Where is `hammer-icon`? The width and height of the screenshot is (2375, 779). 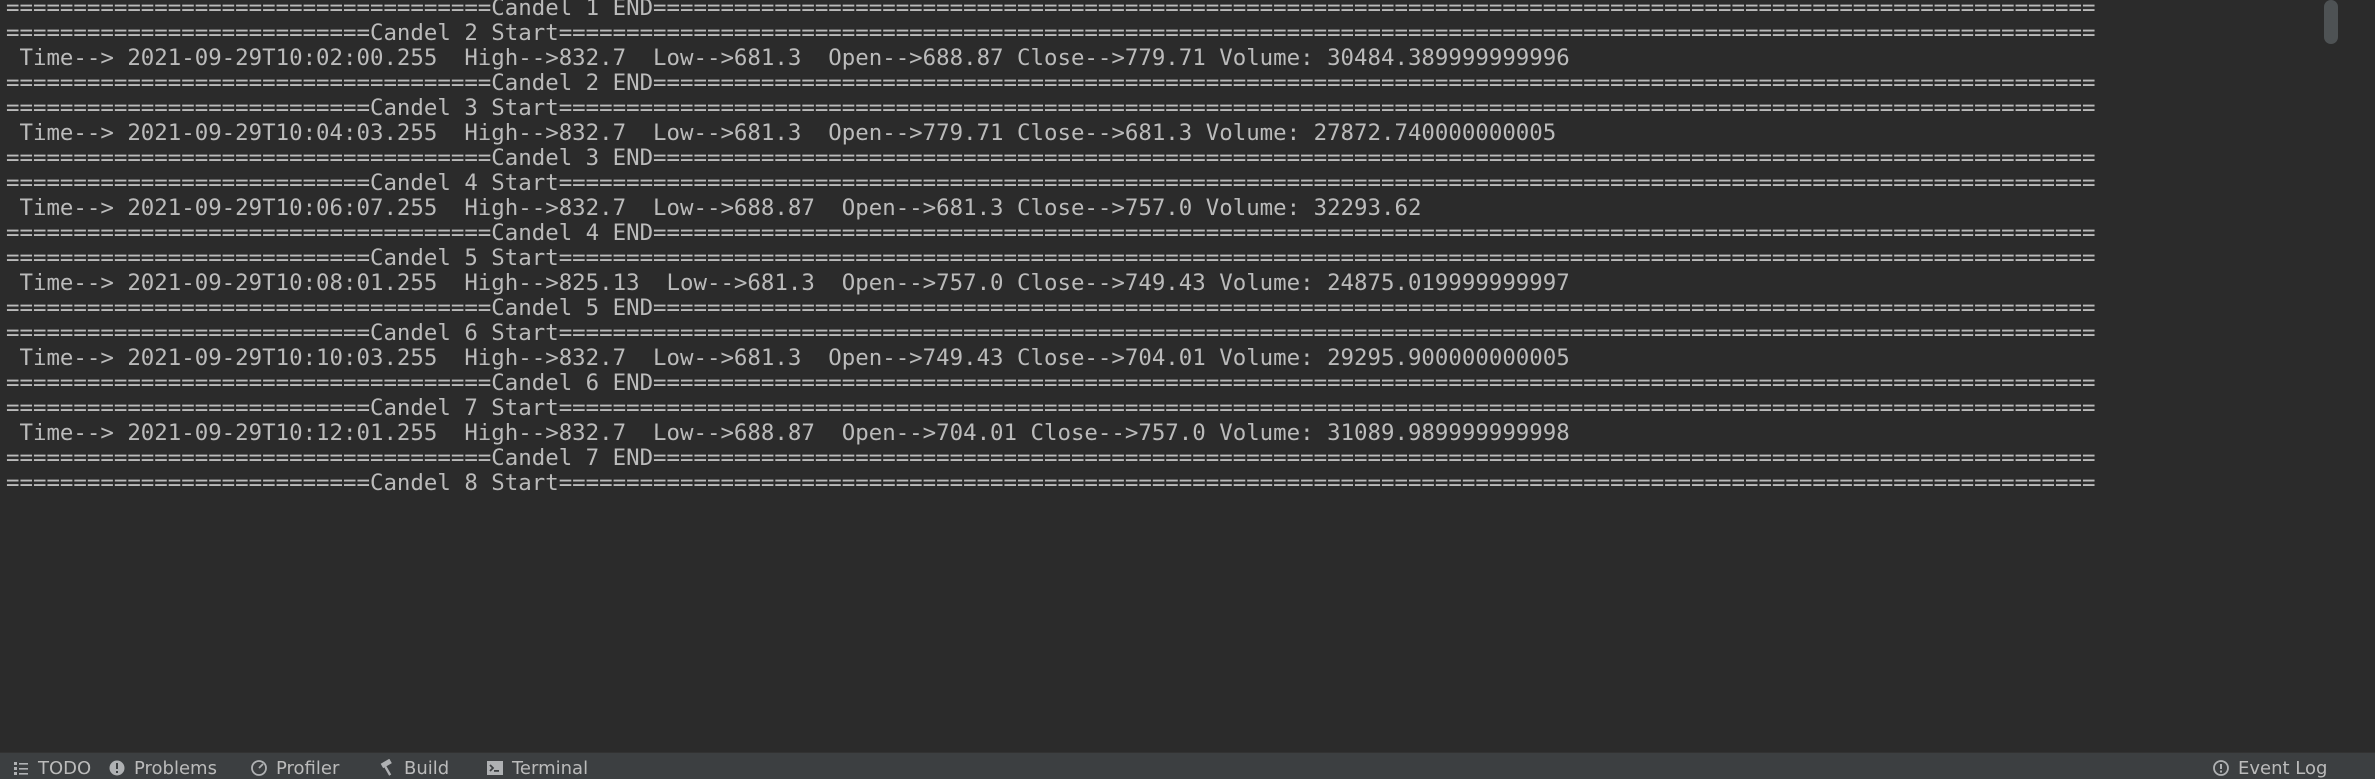 hammer-icon is located at coordinates (386, 767).